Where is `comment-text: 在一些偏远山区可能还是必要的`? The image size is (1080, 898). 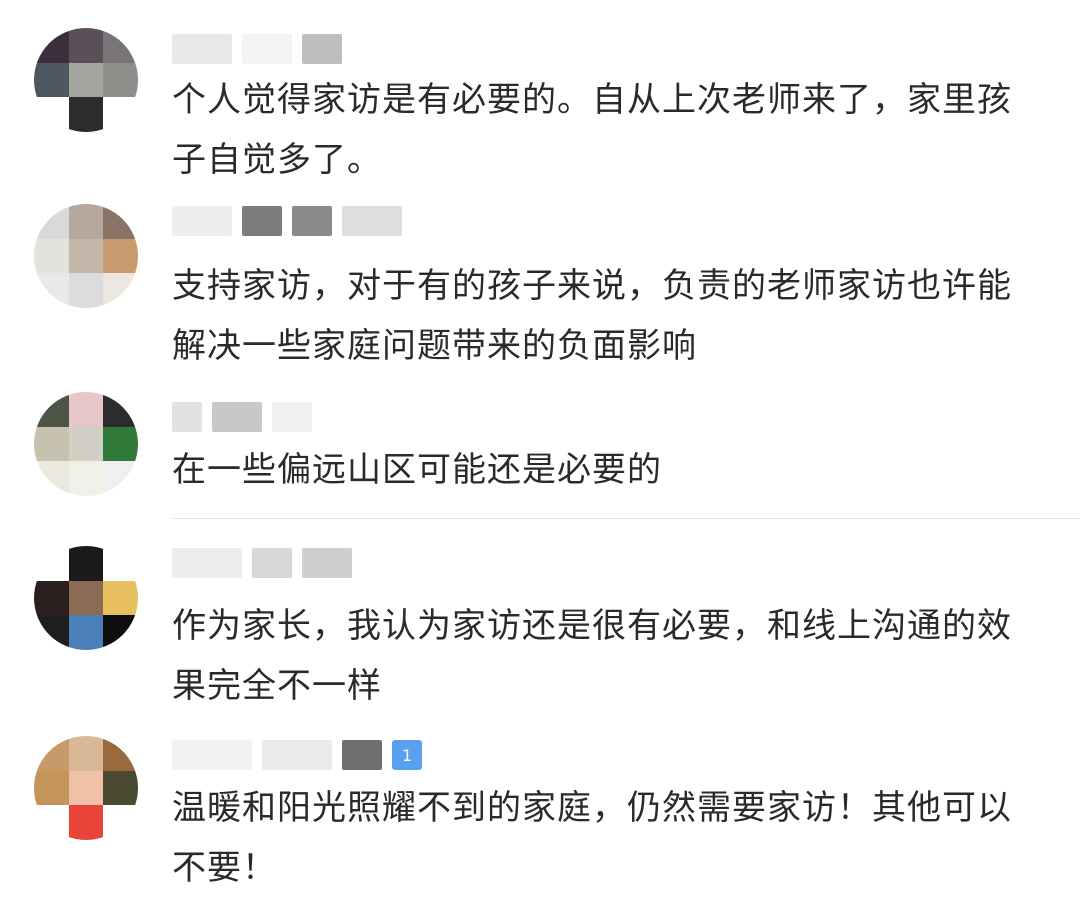
comment-text: 在一些偏远山区可能还是必要的 is located at coordinates (417, 470).